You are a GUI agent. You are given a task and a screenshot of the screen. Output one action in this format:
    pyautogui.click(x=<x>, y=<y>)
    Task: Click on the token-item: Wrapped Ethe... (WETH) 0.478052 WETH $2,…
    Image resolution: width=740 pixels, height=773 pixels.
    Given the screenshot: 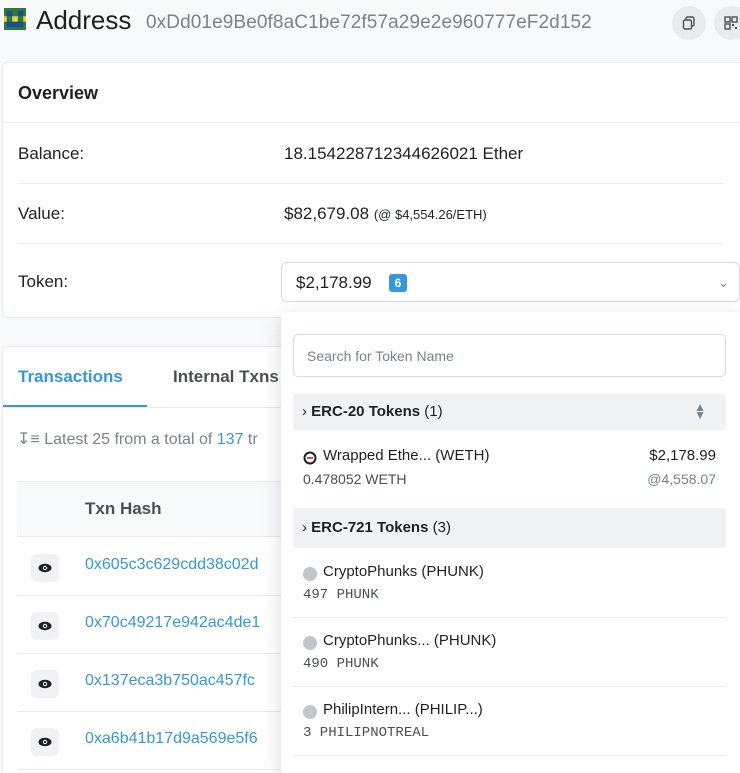 What is the action you would take?
    pyautogui.click(x=509, y=468)
    